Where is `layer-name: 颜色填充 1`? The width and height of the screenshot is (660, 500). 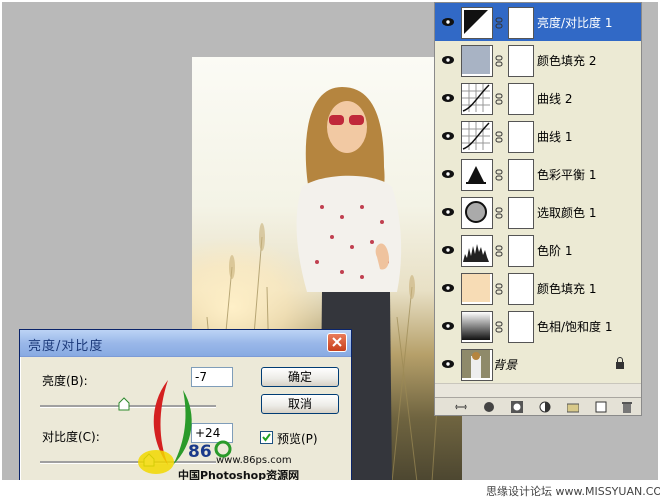 layer-name: 颜色填充 1 is located at coordinates (566, 288).